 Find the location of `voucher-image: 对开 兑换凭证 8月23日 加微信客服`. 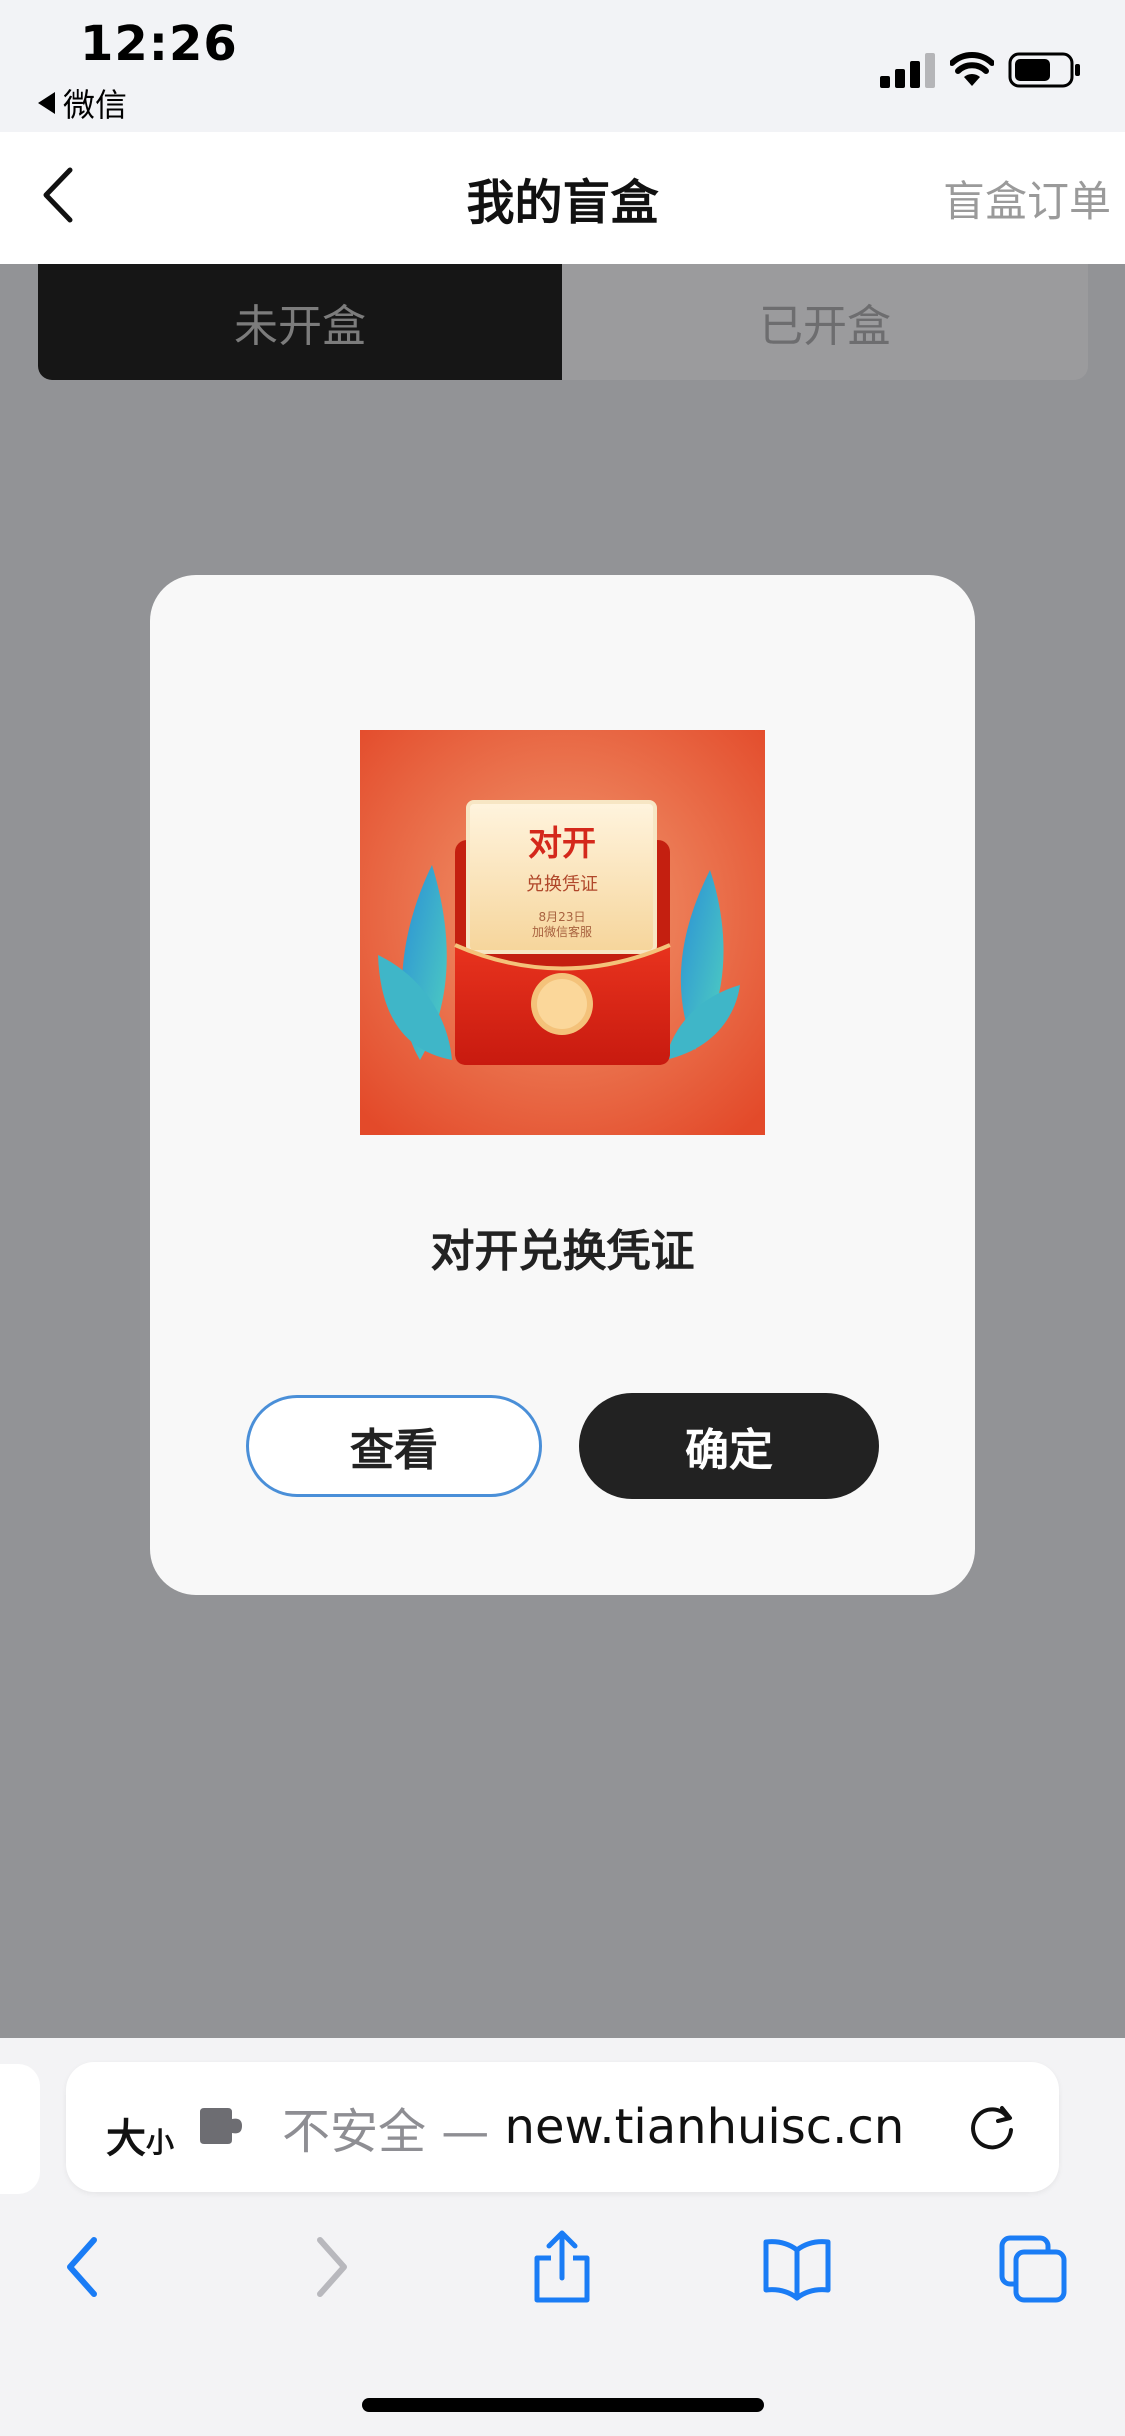

voucher-image: 对开 兑换凭证 8月23日 加微信客服 is located at coordinates (562, 932).